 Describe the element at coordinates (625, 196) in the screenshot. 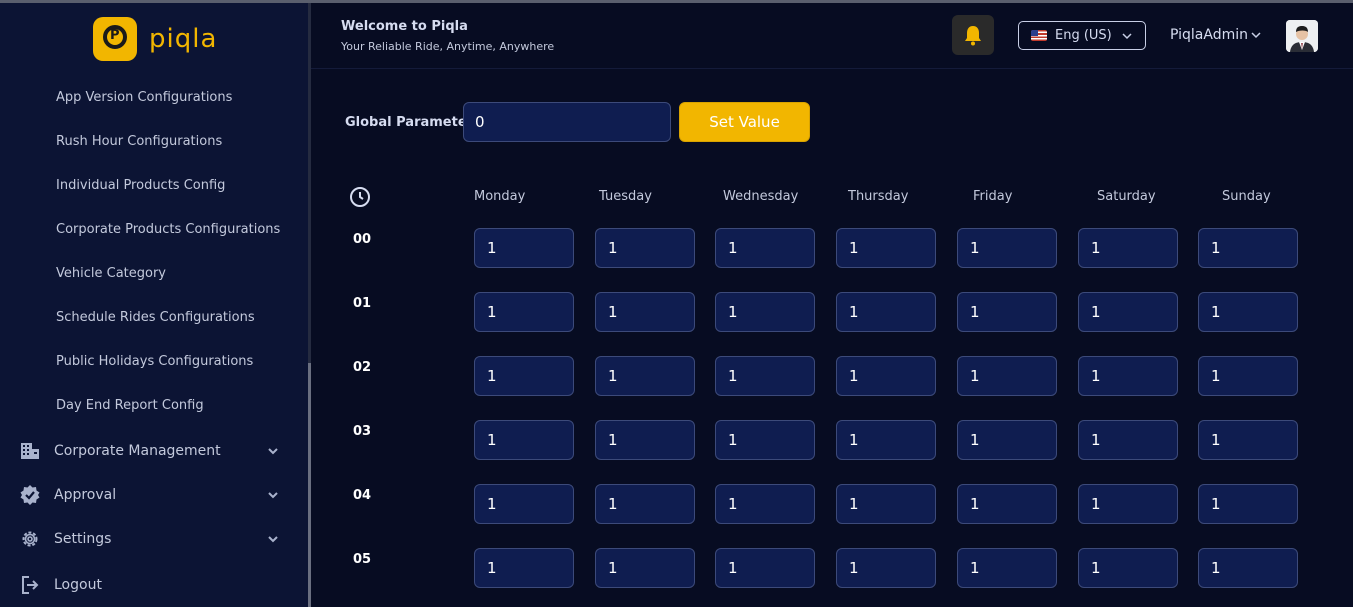

I see `day-header-tuesday: Tuesday` at that location.